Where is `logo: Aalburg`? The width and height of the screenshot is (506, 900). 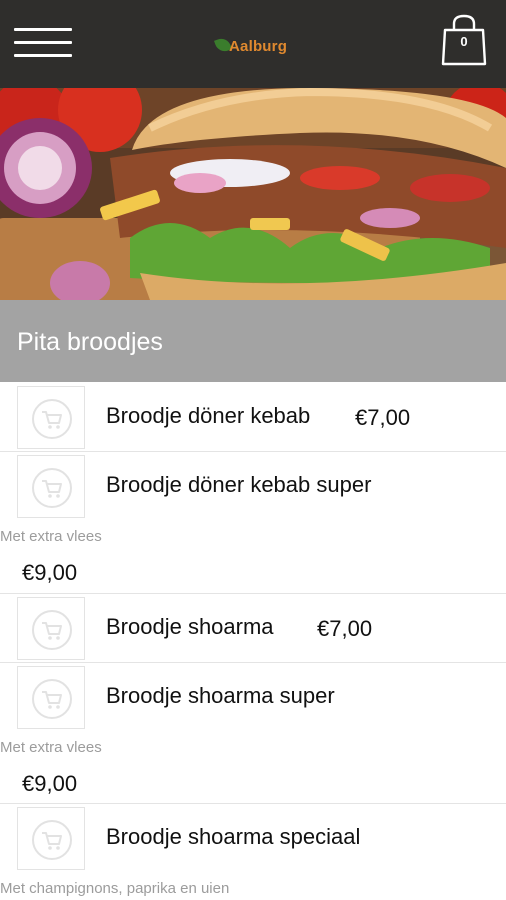 logo: Aalburg is located at coordinates (255, 47).